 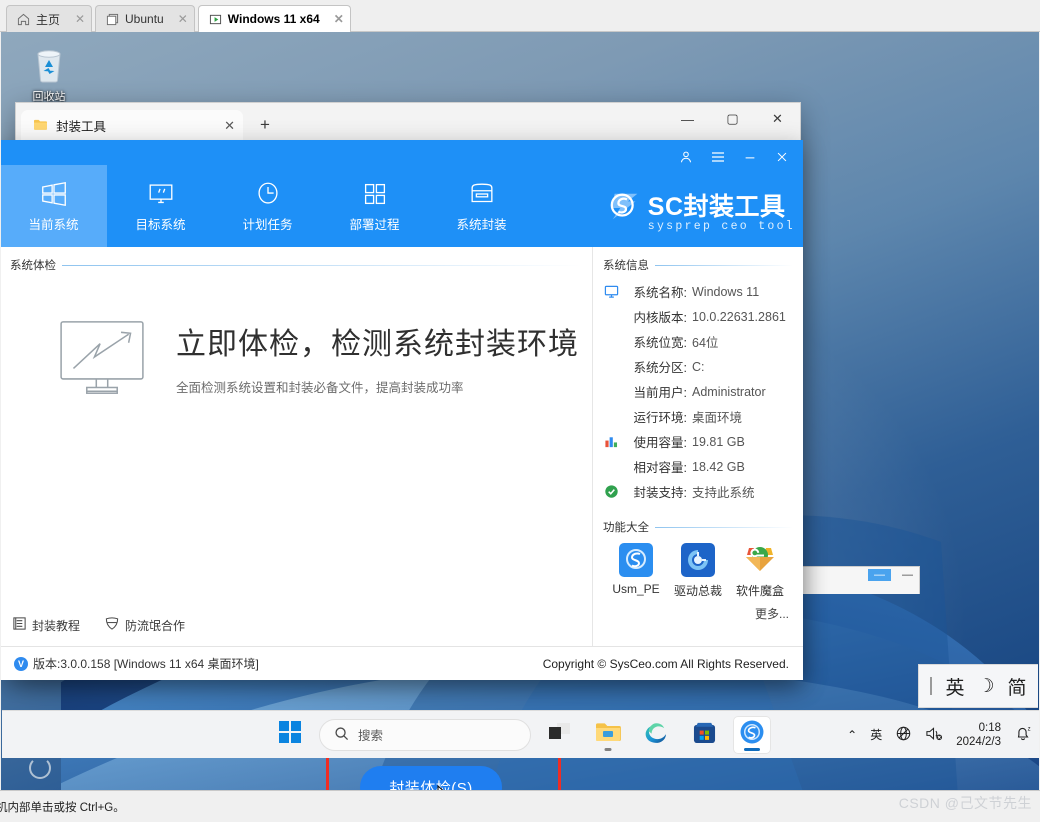 I want to click on taskbar-clock: 0:18 2024/2/3, so click(x=978, y=735).